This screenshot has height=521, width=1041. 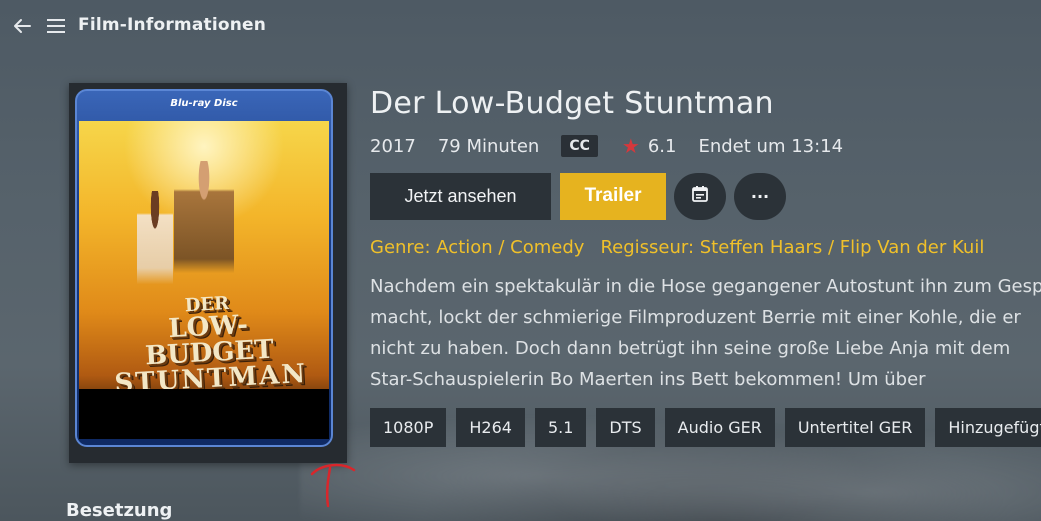 I want to click on action-buttons: Jetzt ansehen Trailer ···, so click(x=582, y=196).